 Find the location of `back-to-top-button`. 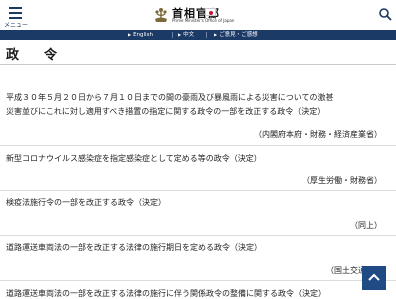

back-to-top-button is located at coordinates (374, 278).